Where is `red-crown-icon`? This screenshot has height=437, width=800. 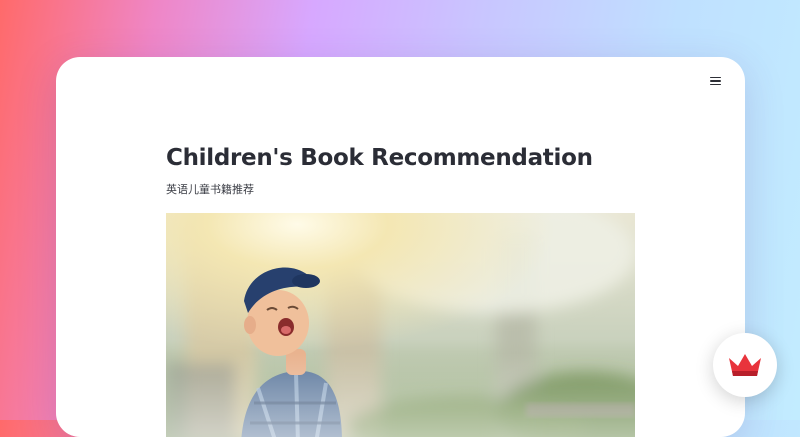 red-crown-icon is located at coordinates (745, 365).